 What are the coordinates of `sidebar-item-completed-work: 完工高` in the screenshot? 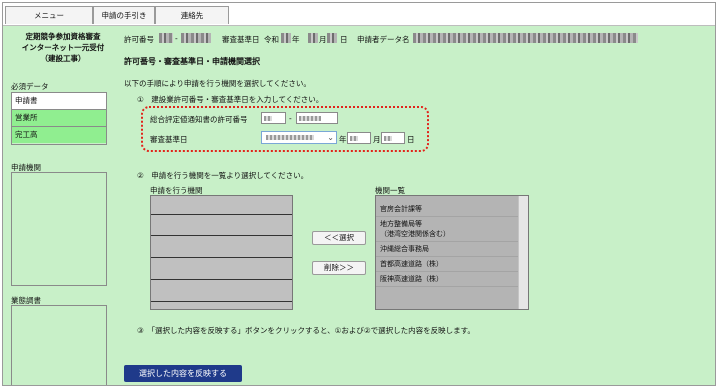 It's located at (59, 135).